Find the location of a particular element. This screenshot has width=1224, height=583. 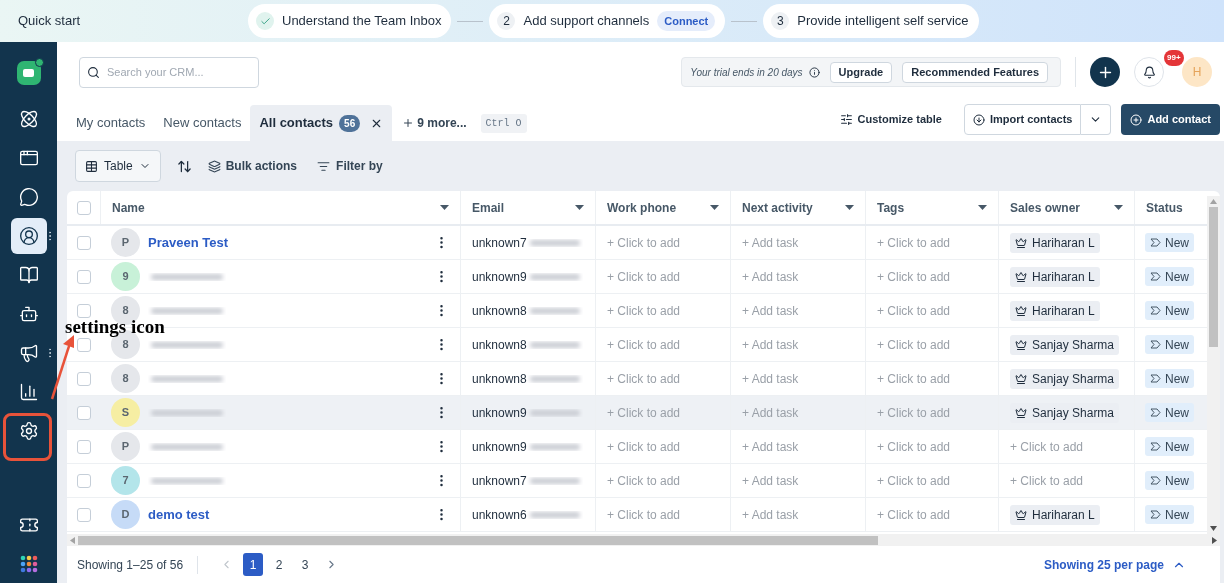

quick-start-step: 2 Add support channels Connect is located at coordinates (607, 21).